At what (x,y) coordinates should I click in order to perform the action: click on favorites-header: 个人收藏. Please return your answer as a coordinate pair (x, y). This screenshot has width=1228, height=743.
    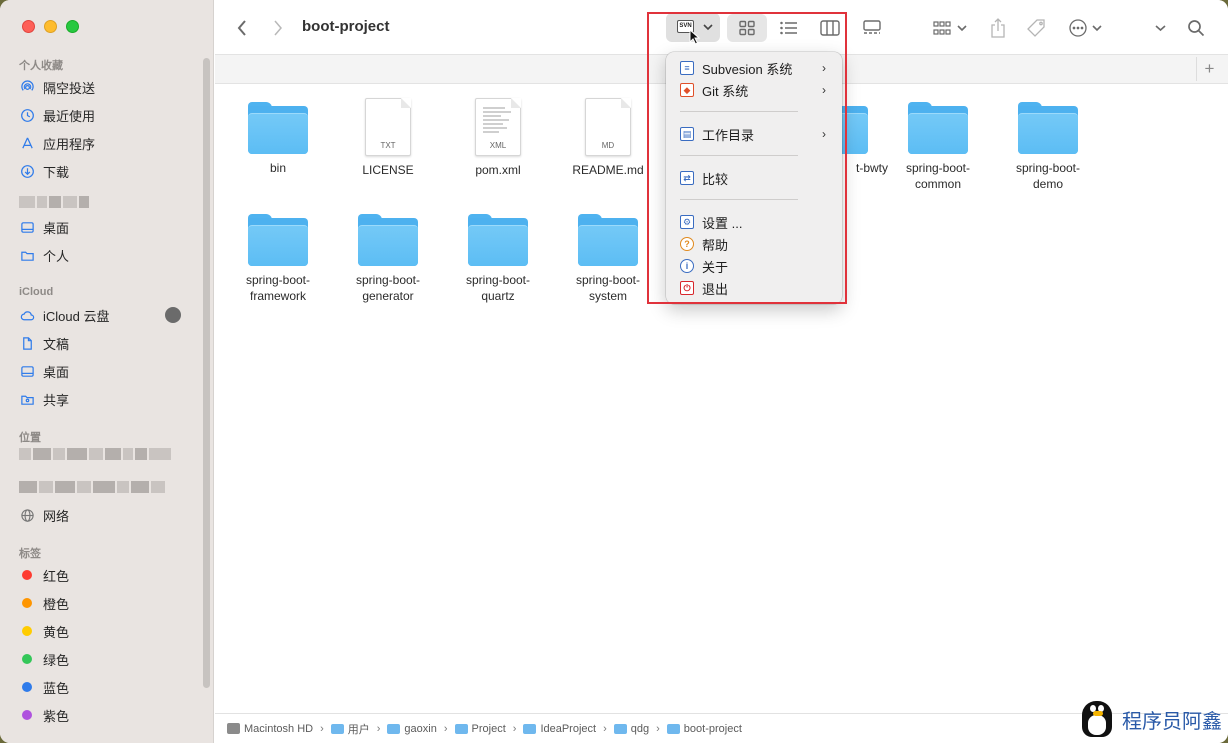
    Looking at the image, I should click on (41, 66).